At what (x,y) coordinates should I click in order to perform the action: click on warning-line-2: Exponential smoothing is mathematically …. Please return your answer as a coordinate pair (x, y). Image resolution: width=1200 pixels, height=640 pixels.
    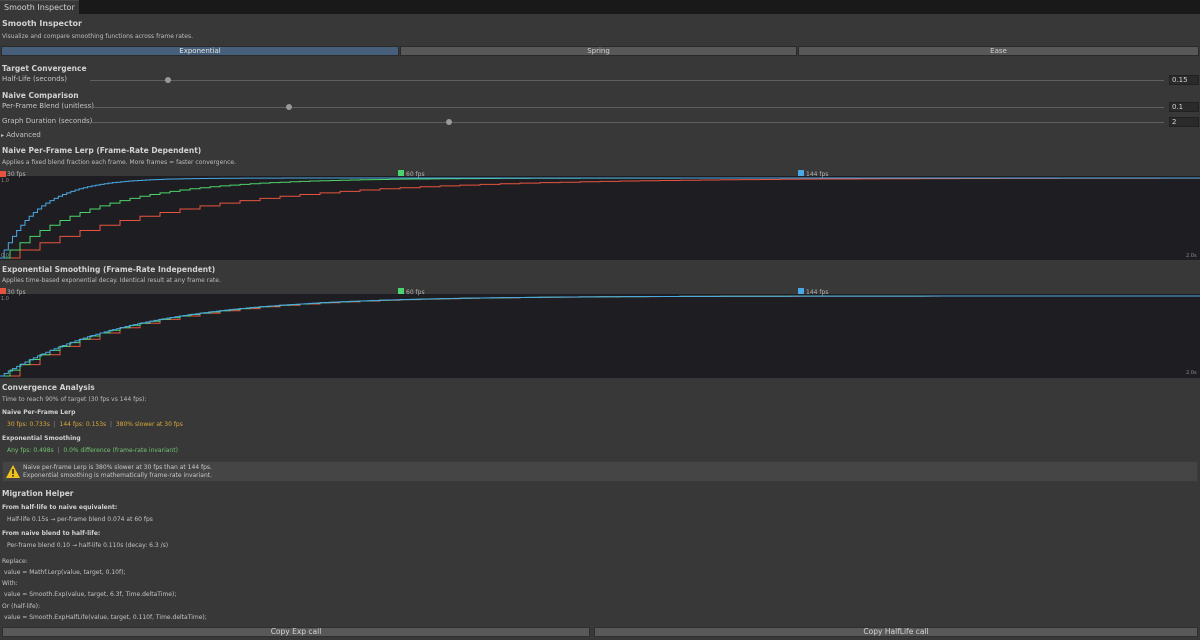
    Looking at the image, I should click on (118, 475).